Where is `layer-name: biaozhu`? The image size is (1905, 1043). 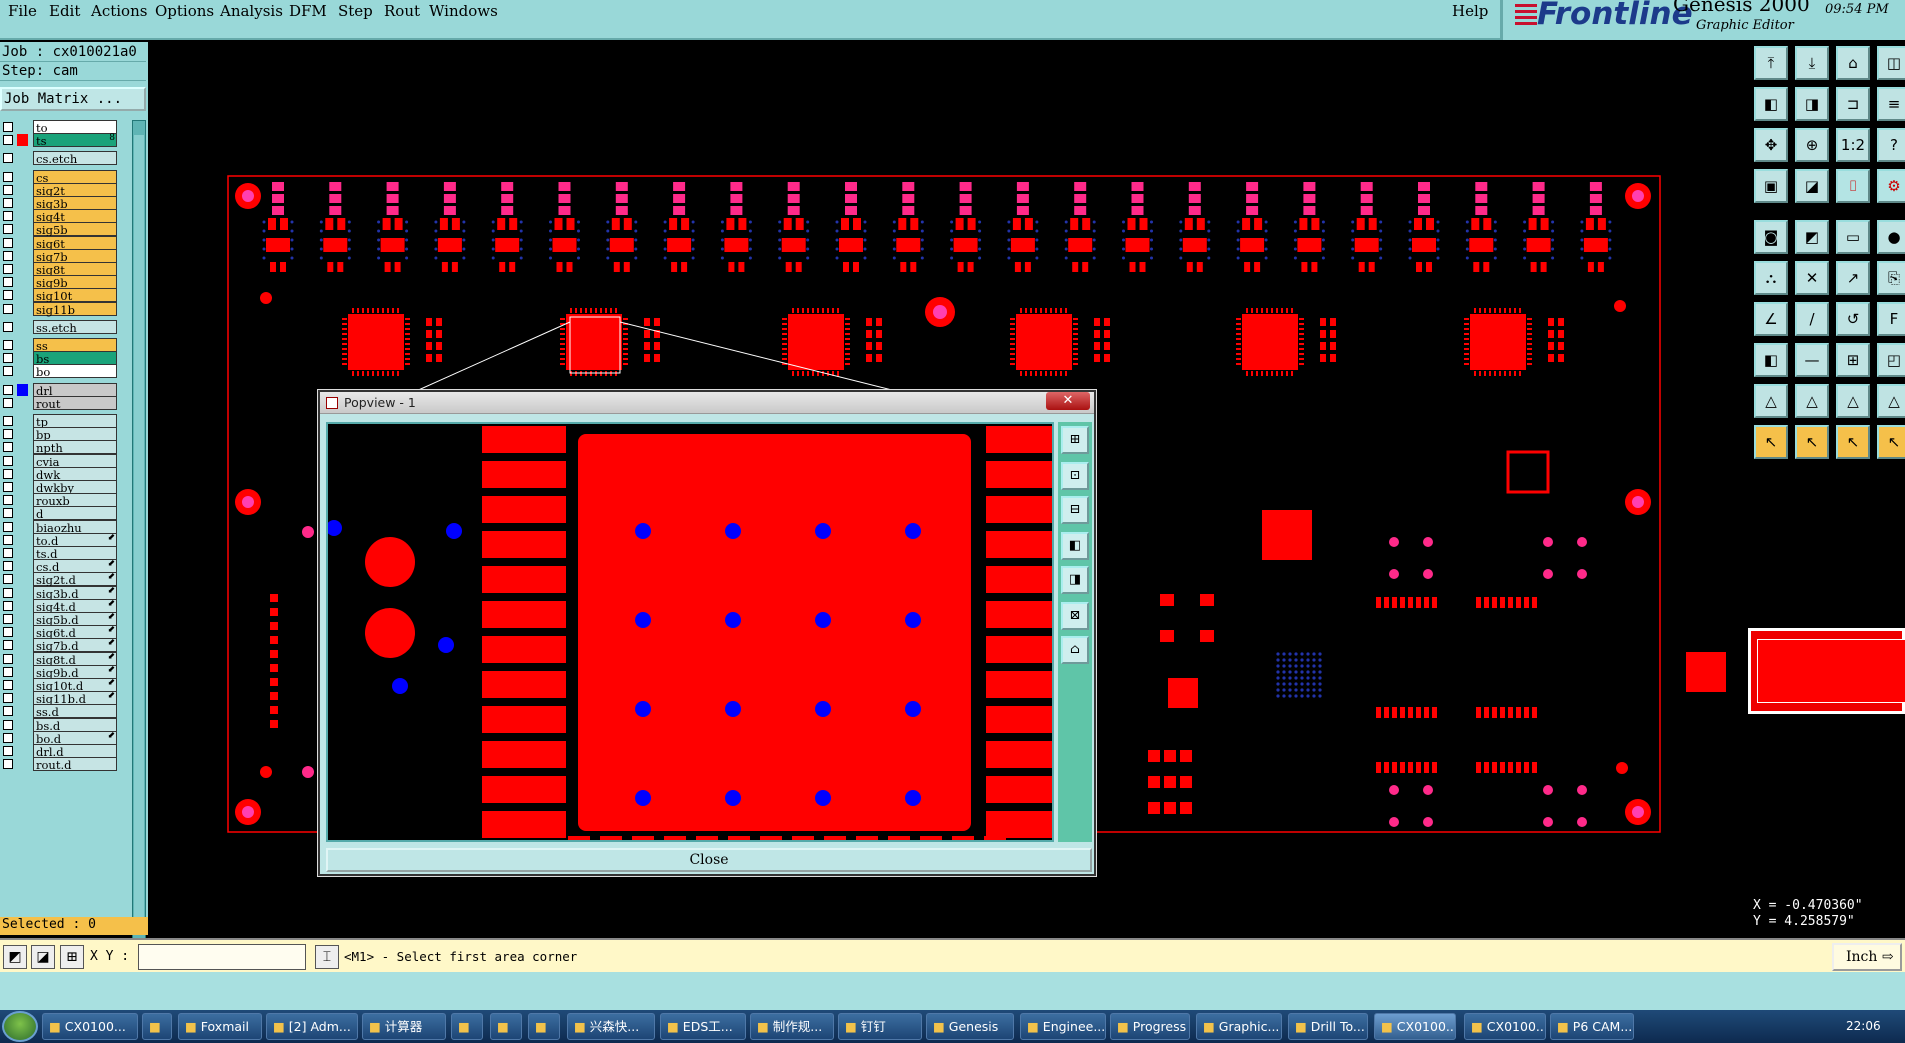 layer-name: biaozhu is located at coordinates (75, 527).